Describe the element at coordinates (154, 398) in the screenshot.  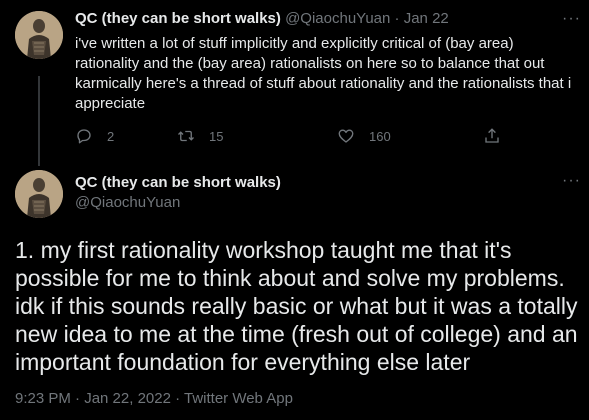
I see `tweet-timestamp: 9:23 PM · Jan 22, 2022 · Twitter Web App` at that location.